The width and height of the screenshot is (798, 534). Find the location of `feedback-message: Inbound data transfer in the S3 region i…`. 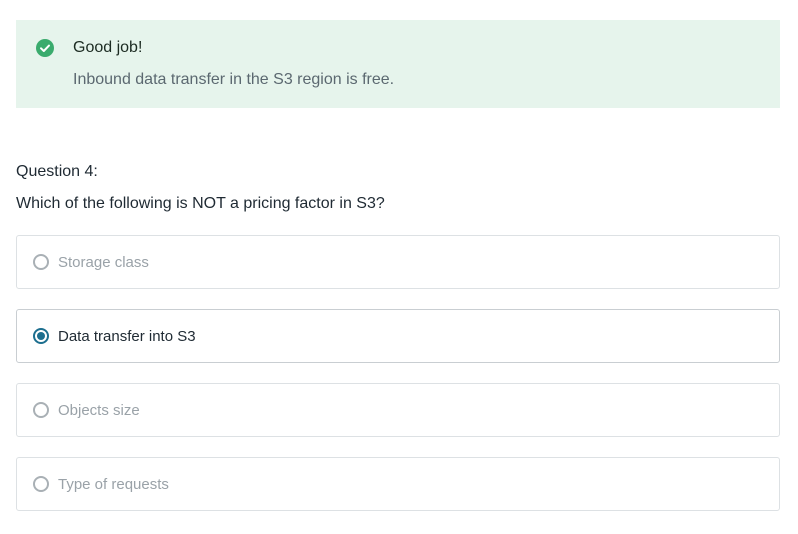

feedback-message: Inbound data transfer in the S3 region i… is located at coordinates (234, 79).